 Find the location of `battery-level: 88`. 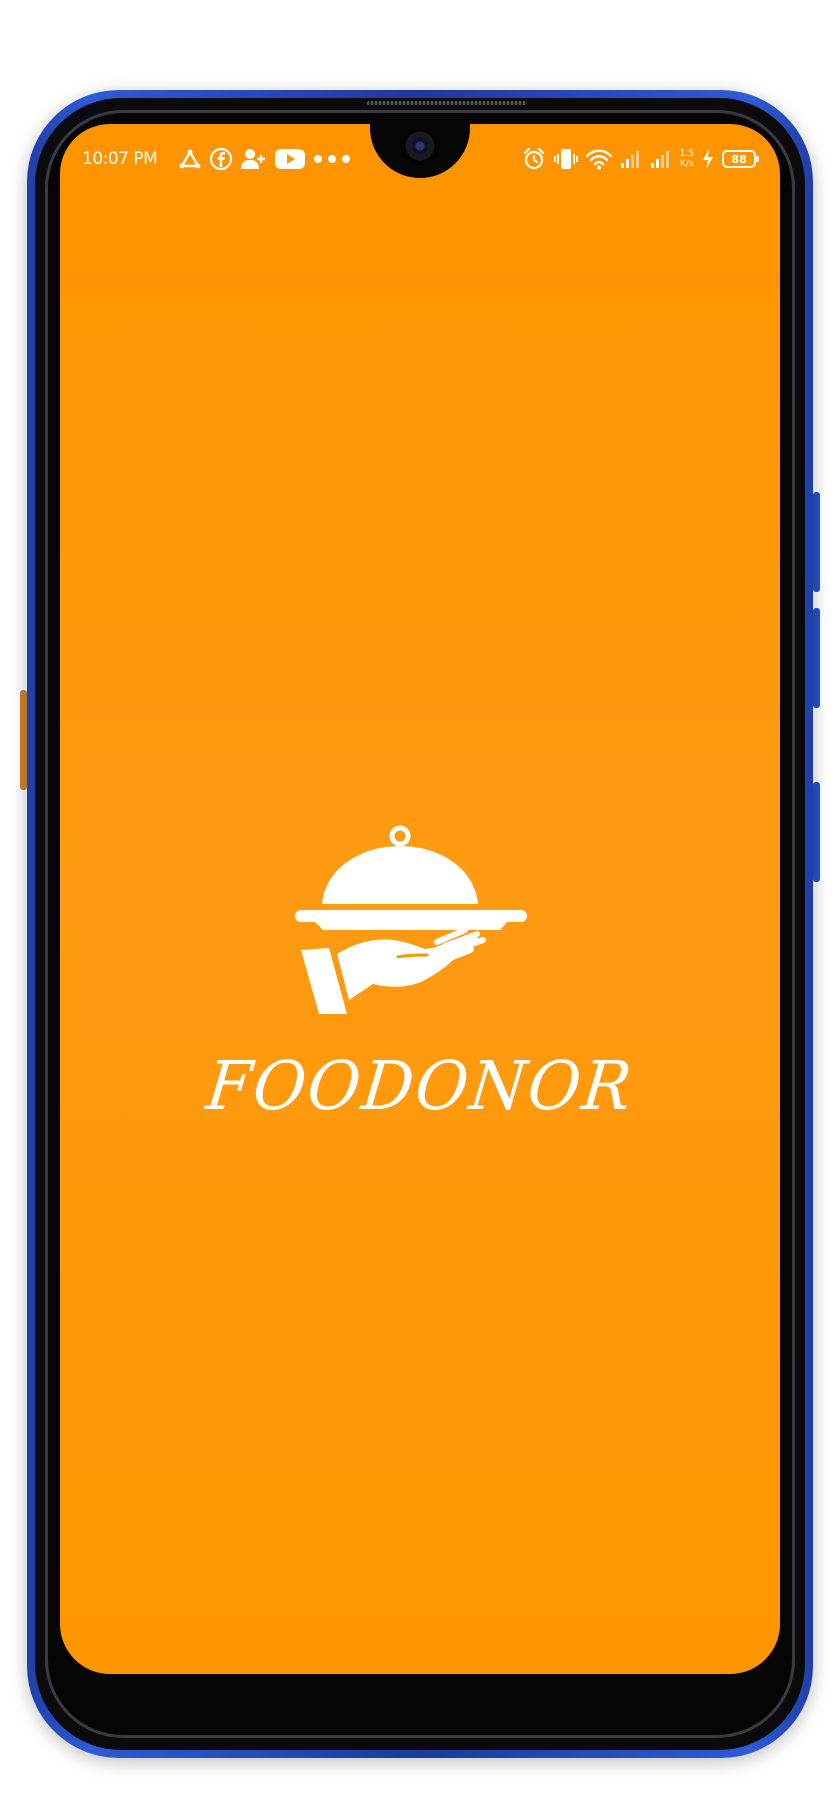

battery-level: 88 is located at coordinates (739, 159).